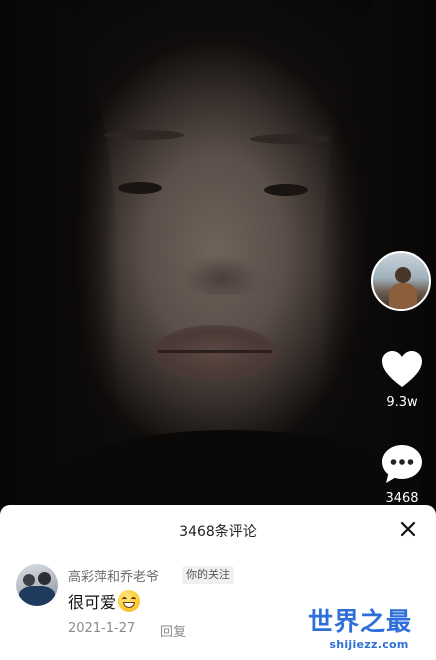 This screenshot has height=660, width=436. I want to click on close-icon, so click(408, 529).